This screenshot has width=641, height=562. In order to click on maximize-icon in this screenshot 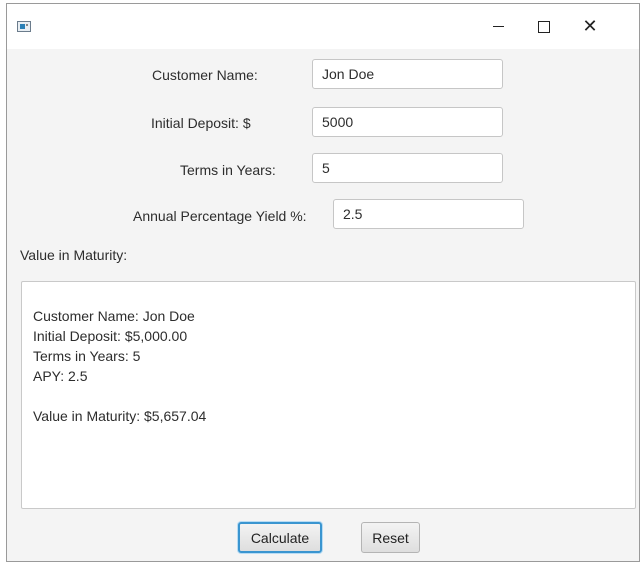, I will do `click(544, 26)`.